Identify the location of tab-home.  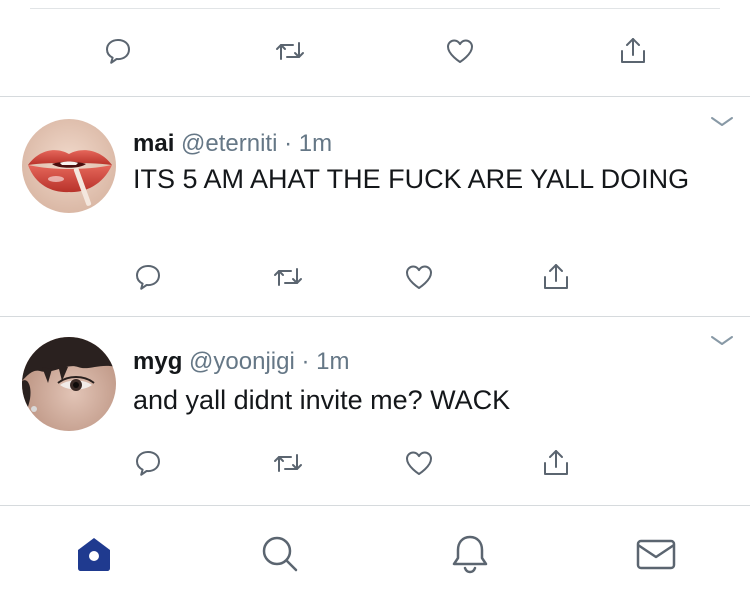
(94, 554).